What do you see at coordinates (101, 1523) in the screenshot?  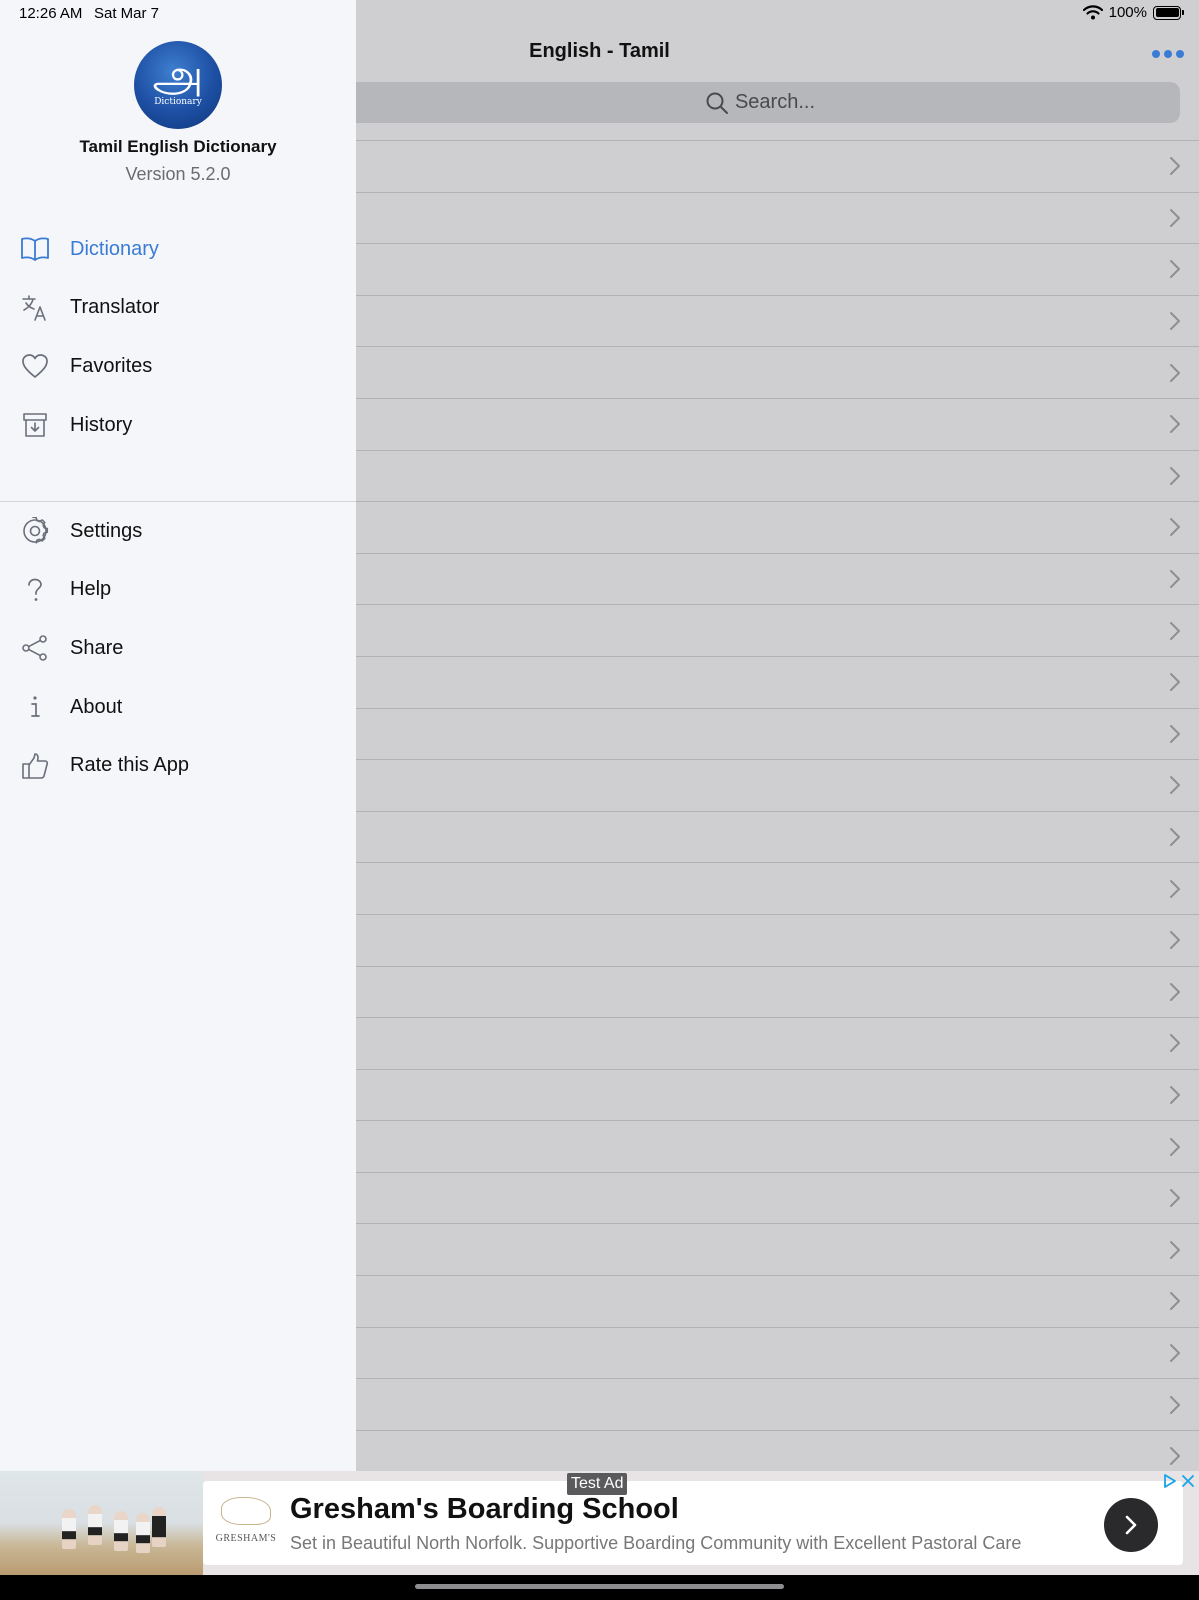 I see `ad-image` at bounding box center [101, 1523].